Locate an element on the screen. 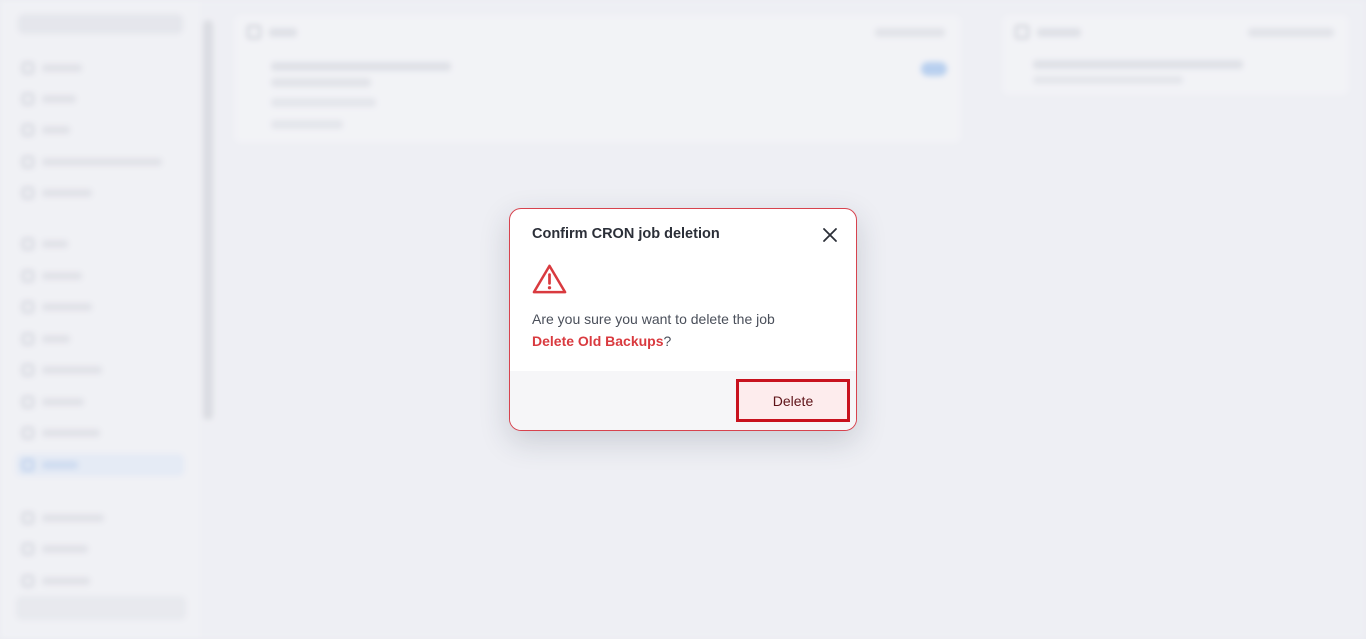  close-button is located at coordinates (830, 235).